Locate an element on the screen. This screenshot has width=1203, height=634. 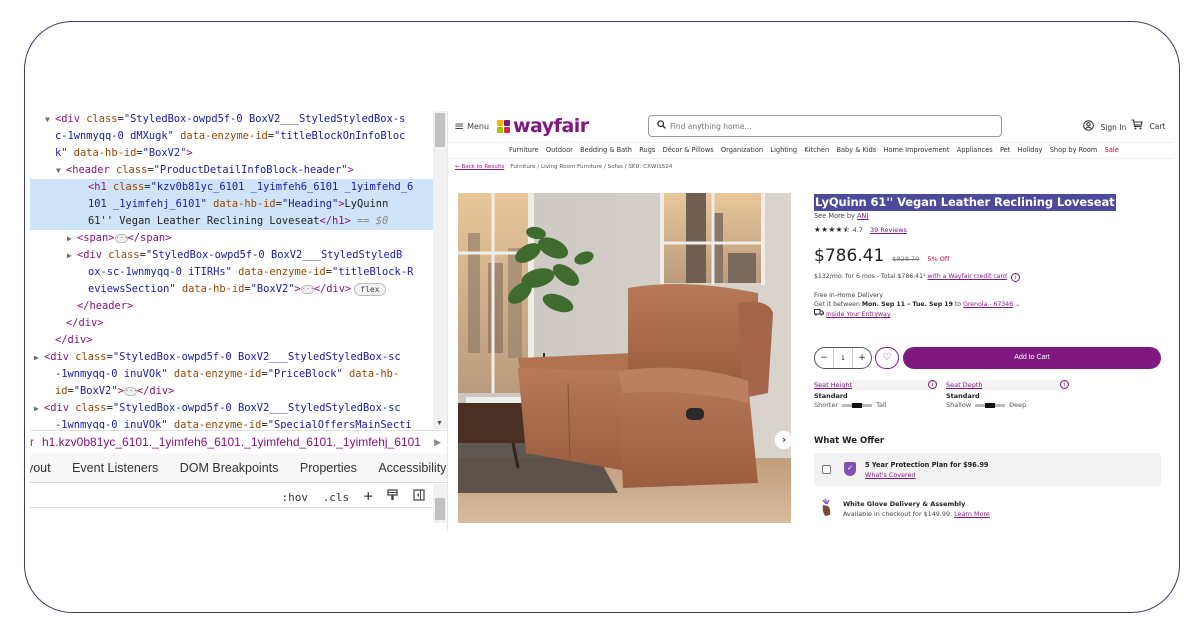
nav-lighting: Lighting is located at coordinates (783, 150).